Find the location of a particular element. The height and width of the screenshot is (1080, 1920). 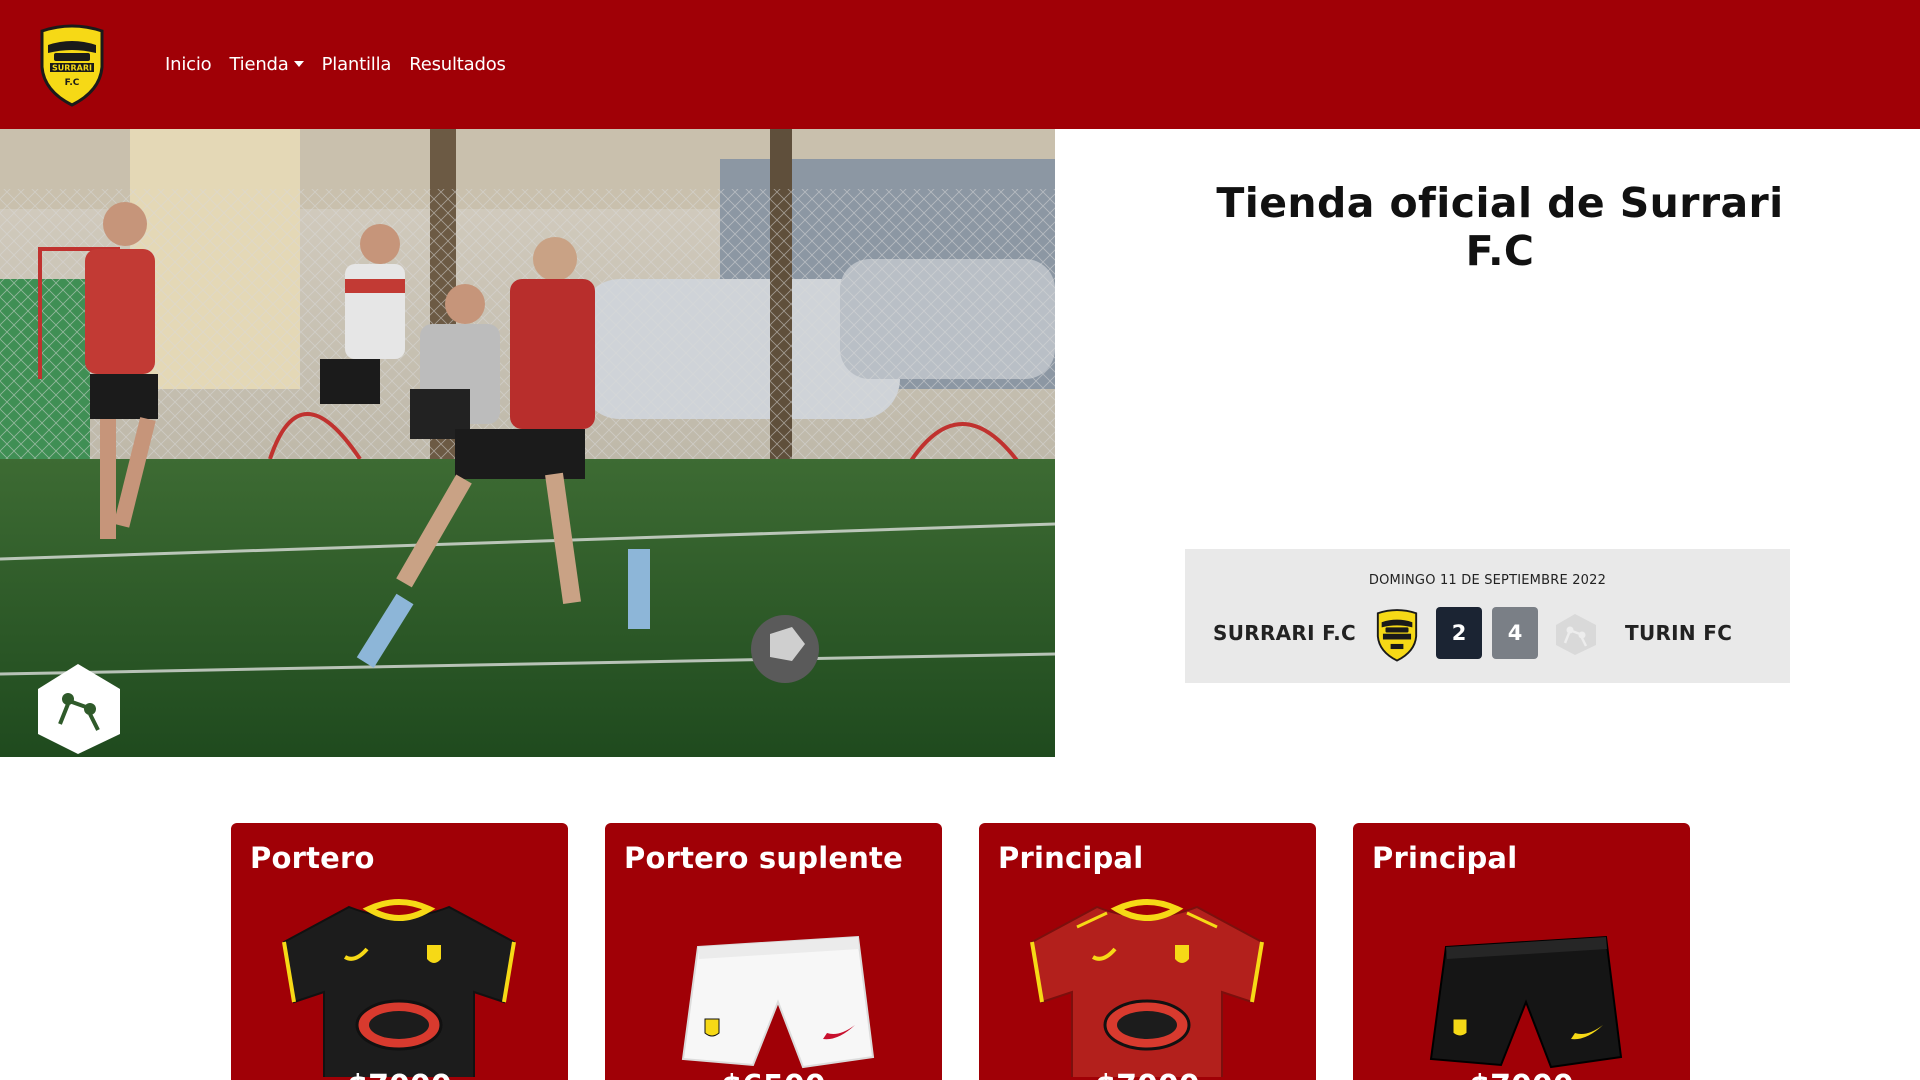

logo-text-bottom: F.C is located at coordinates (72, 83).